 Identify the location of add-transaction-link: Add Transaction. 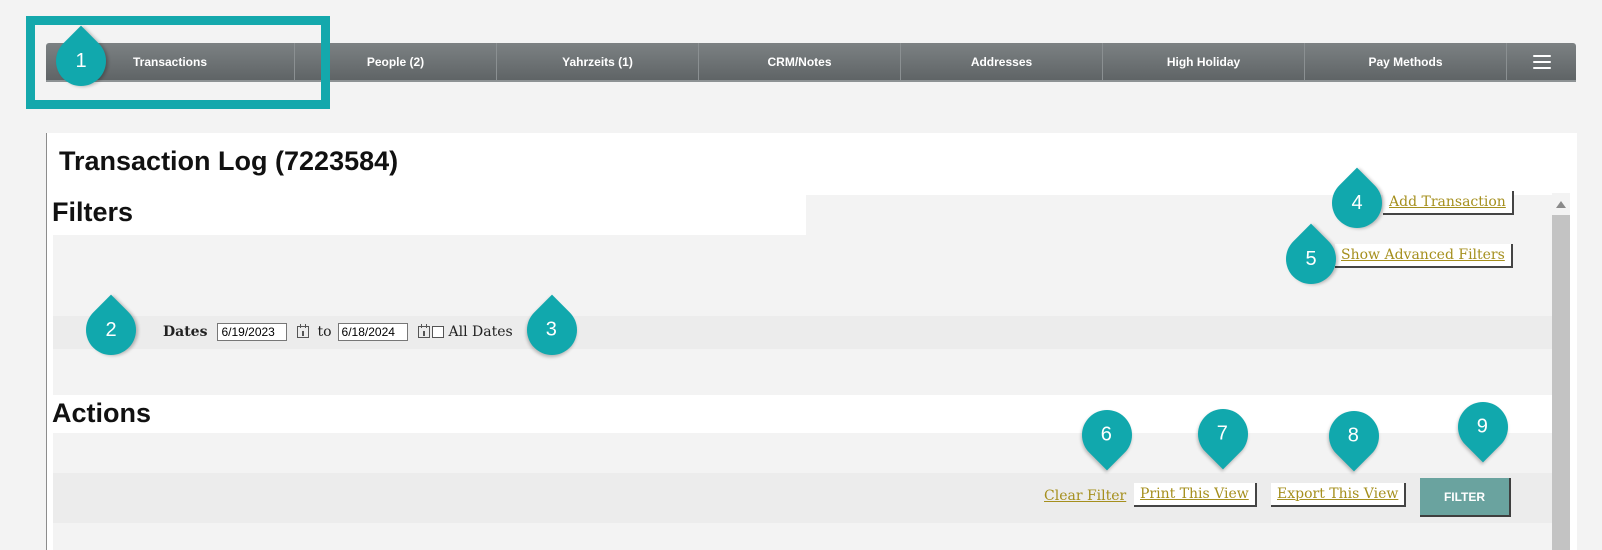
(1448, 203).